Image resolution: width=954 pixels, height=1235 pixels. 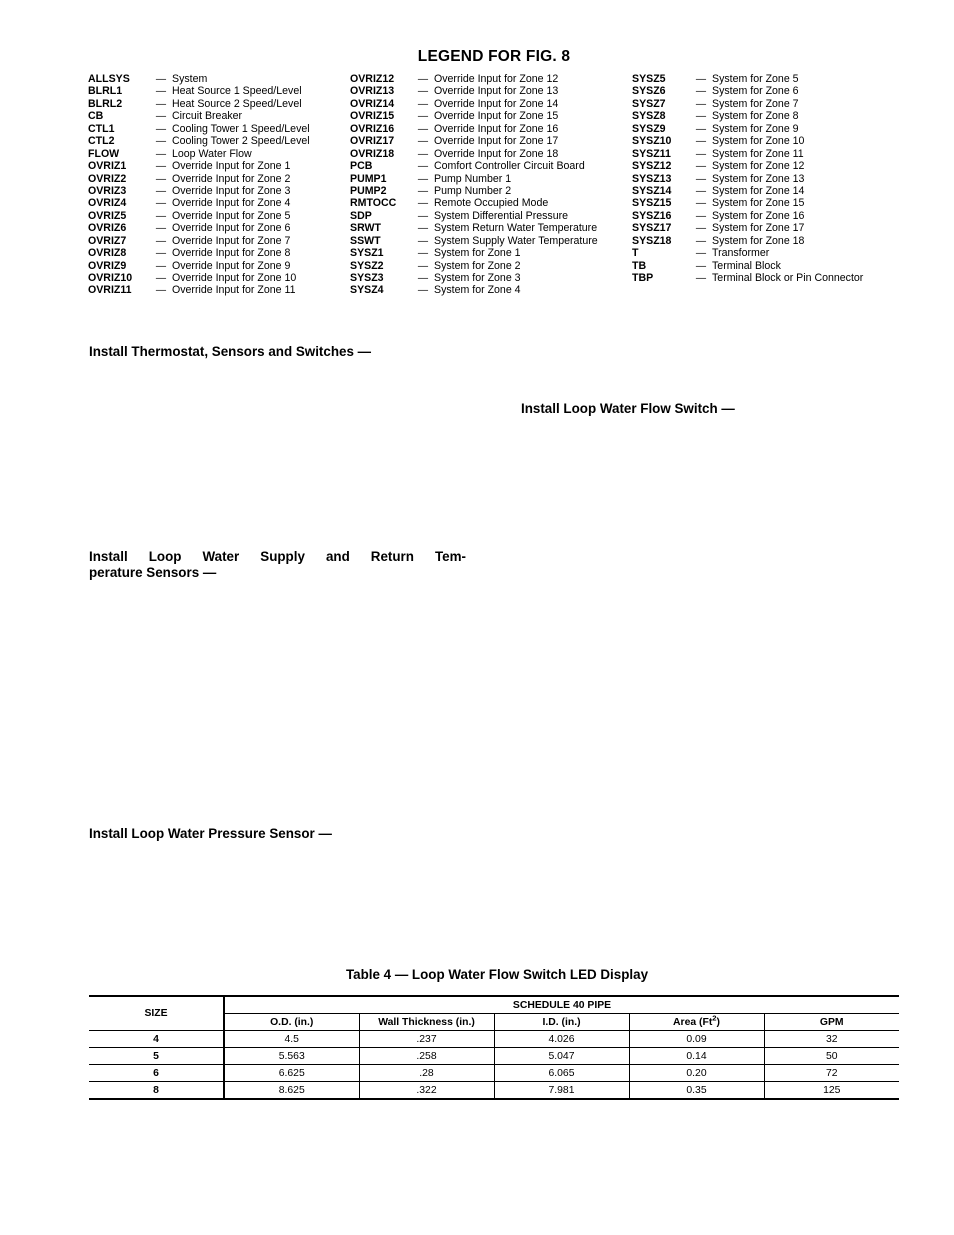 I want to click on legend-entry: PUMP2 — Pump Number 2, so click(x=491, y=191).